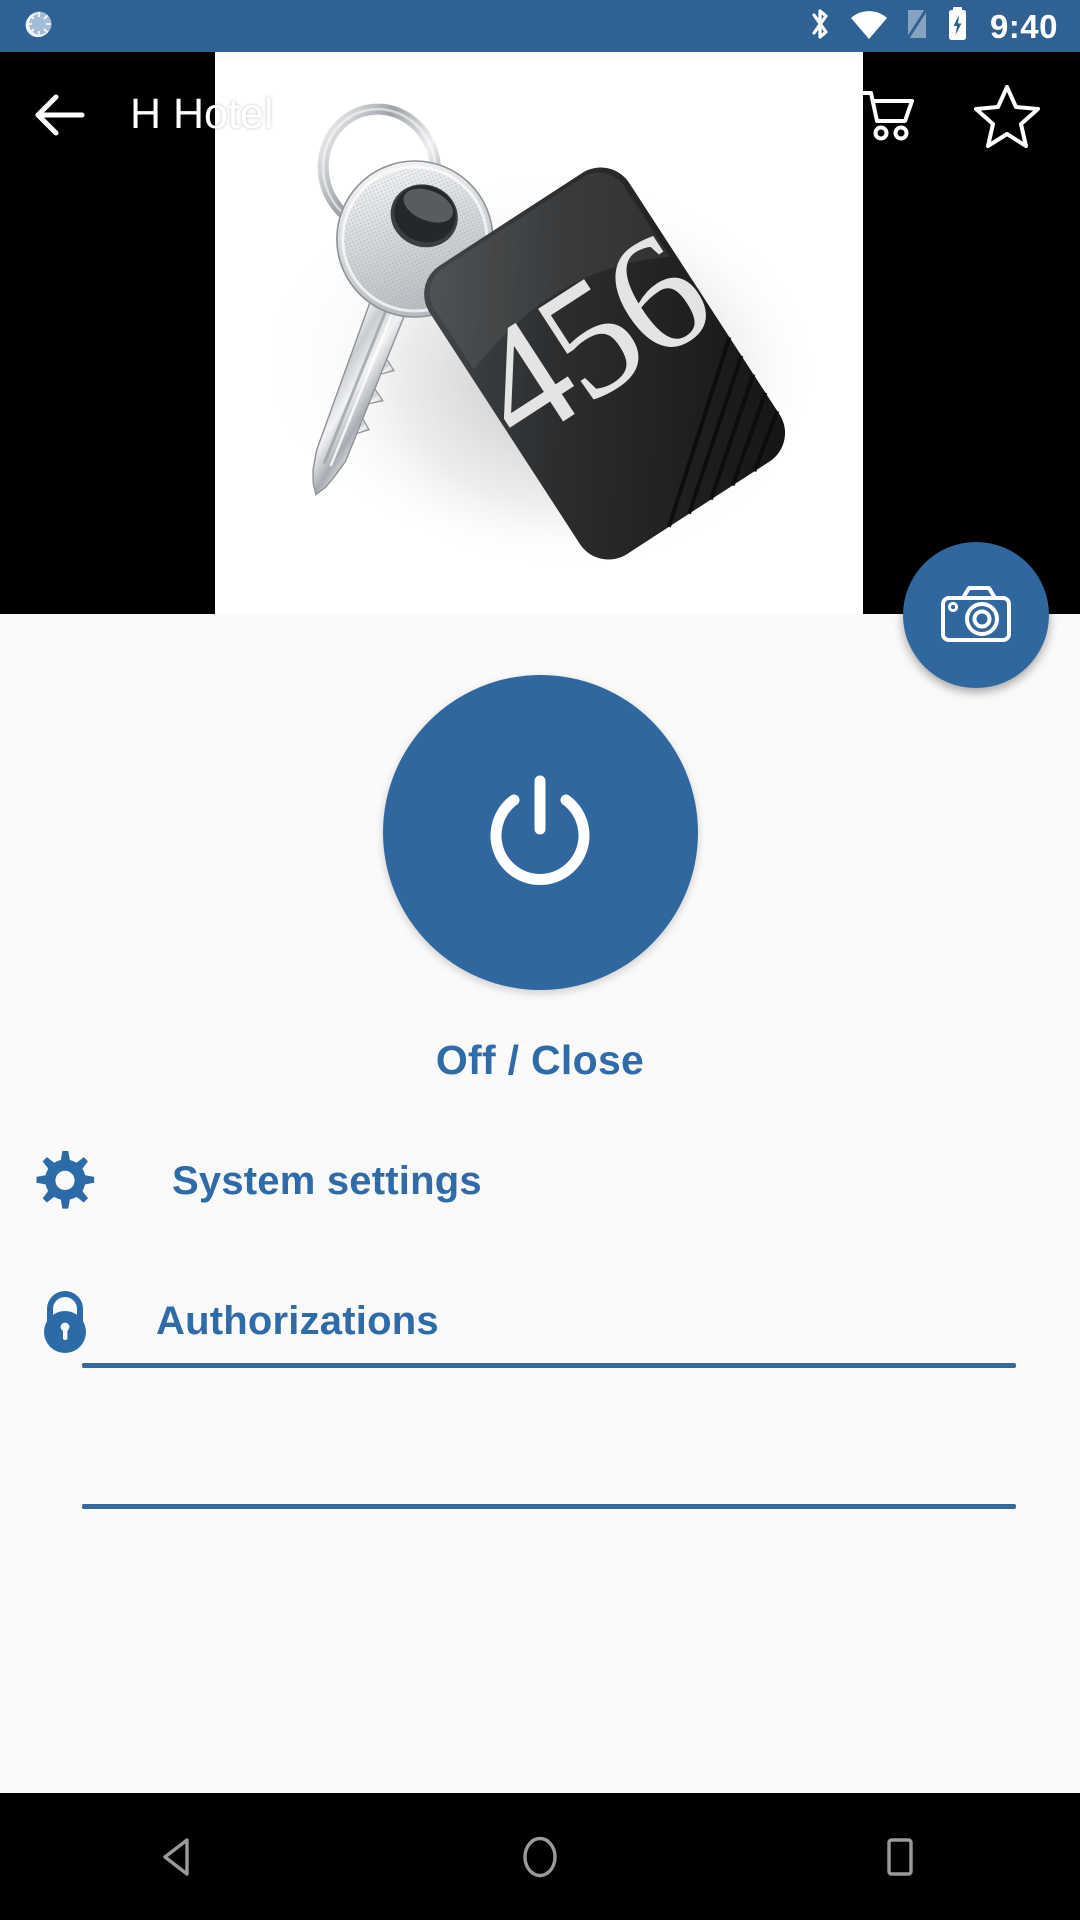 The width and height of the screenshot is (1080, 1920). I want to click on status-bar-clock: 9:40, so click(1023, 26).